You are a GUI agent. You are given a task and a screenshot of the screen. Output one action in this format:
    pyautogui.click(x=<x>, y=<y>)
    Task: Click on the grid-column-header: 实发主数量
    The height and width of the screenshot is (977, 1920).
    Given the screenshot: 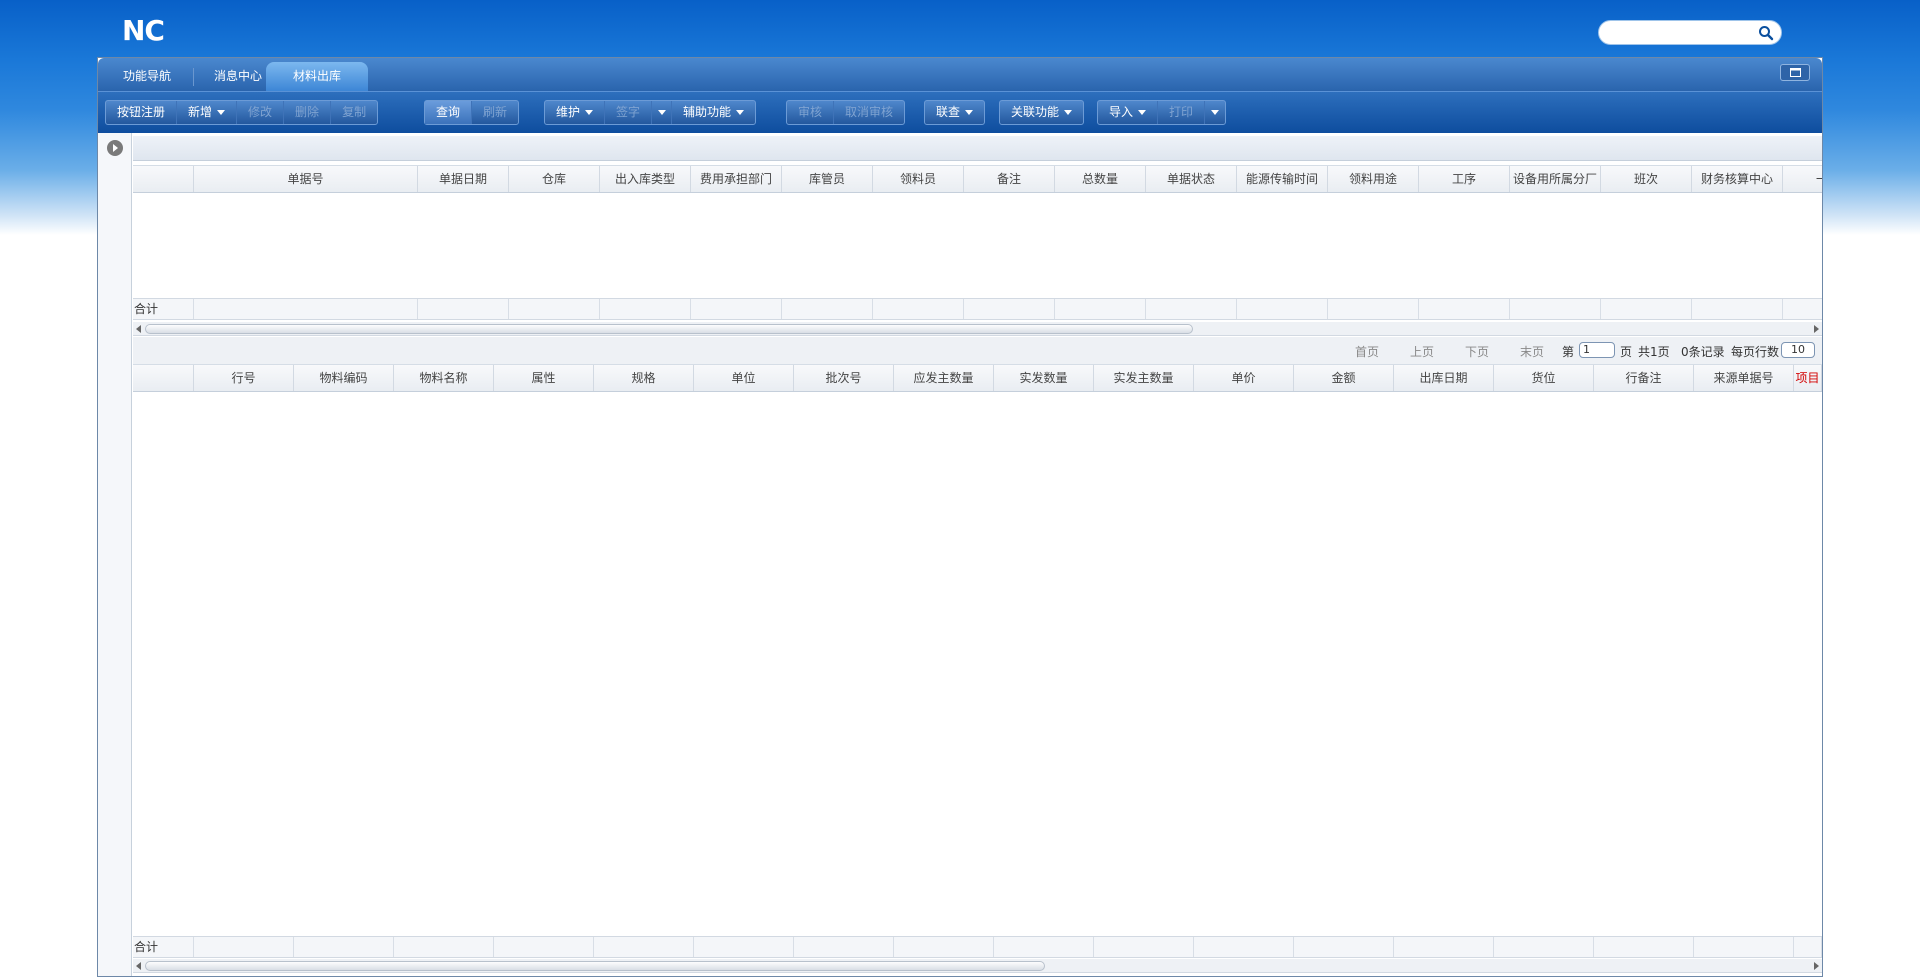 What is the action you would take?
    pyautogui.click(x=1144, y=378)
    